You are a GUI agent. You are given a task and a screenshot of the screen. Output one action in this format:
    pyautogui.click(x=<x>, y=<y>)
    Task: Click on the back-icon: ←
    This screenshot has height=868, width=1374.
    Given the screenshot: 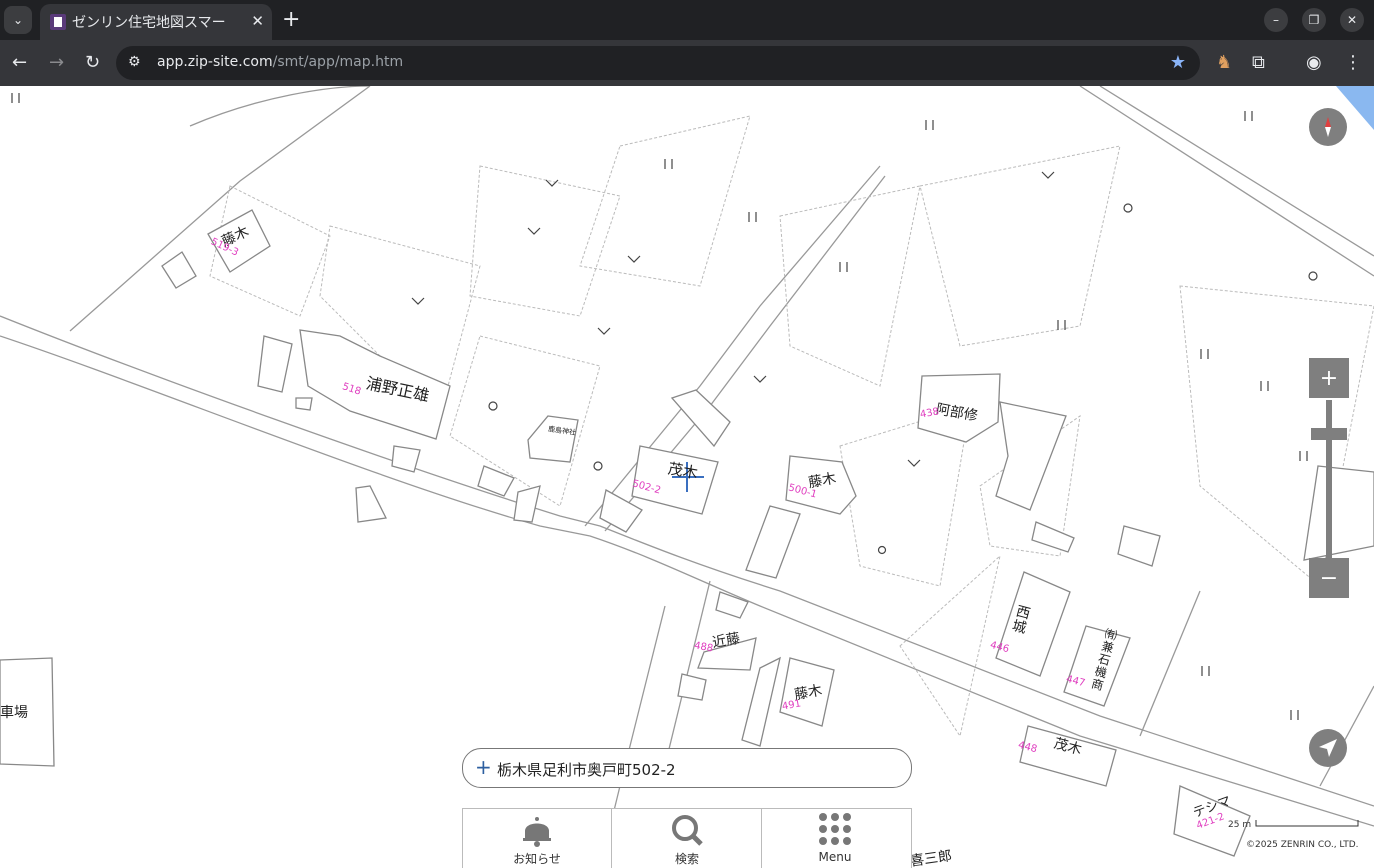 What is the action you would take?
    pyautogui.click(x=19, y=63)
    